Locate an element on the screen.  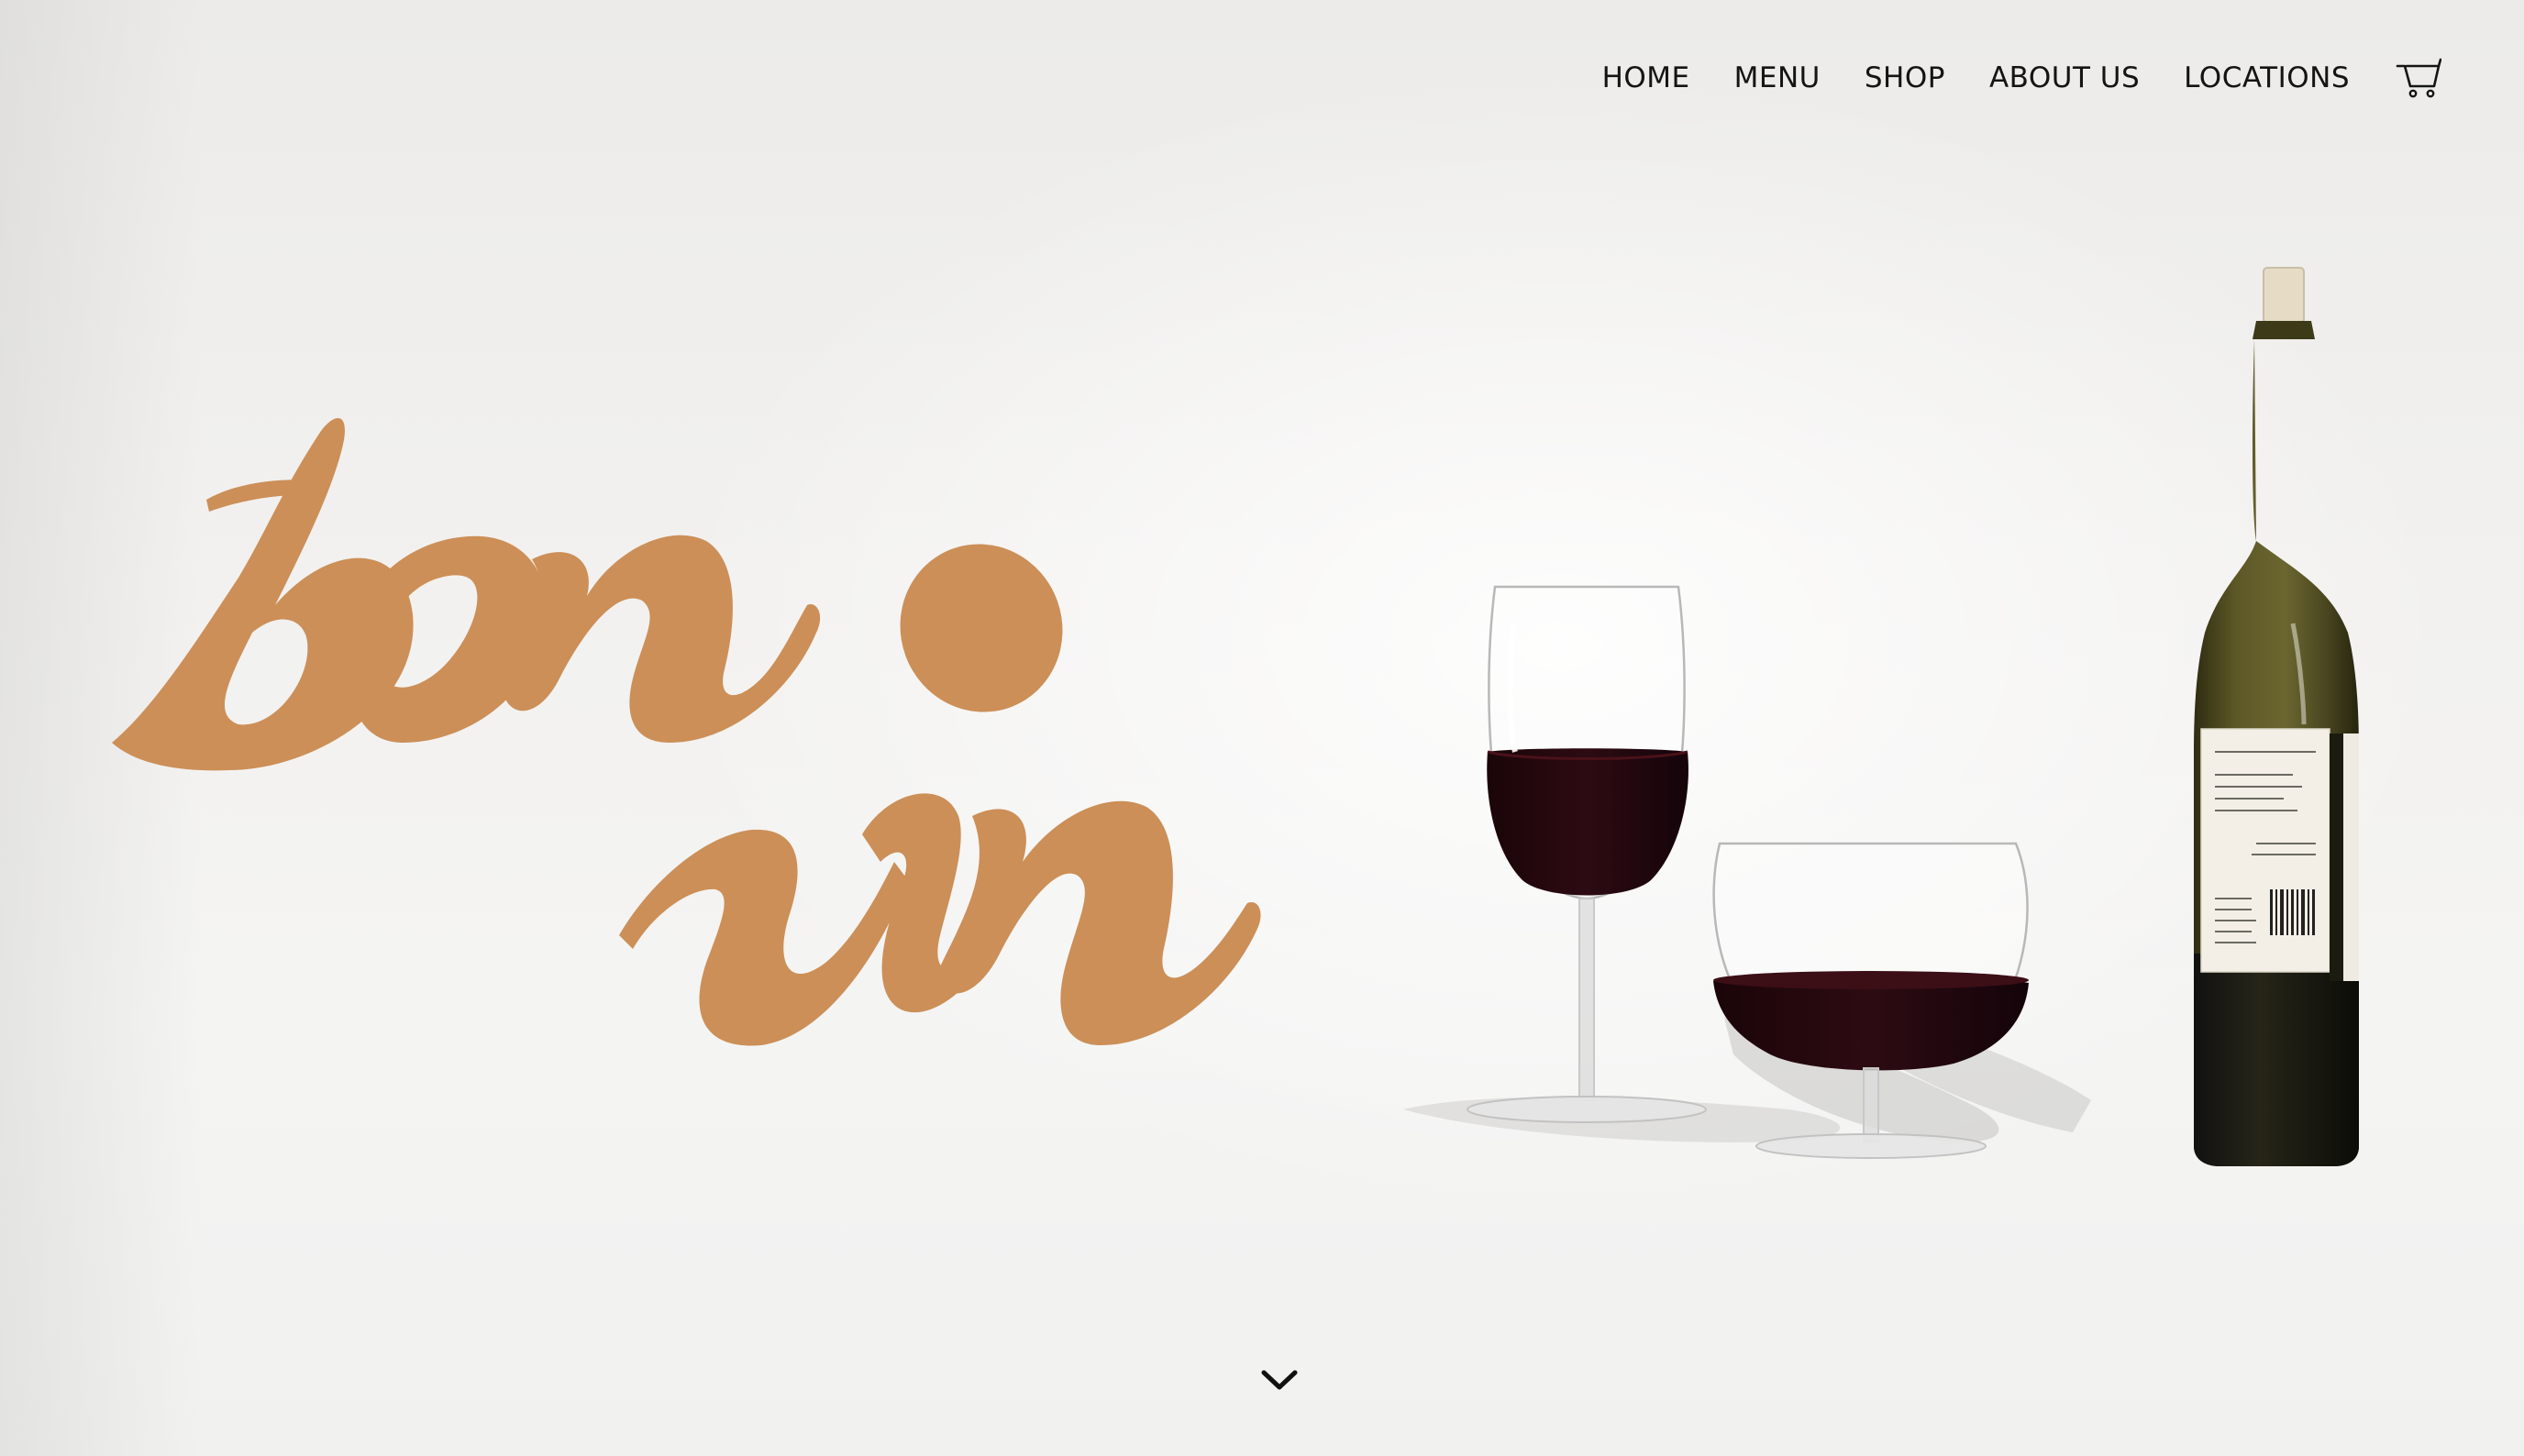
nav-locations: LOCATIONS is located at coordinates (2267, 77).